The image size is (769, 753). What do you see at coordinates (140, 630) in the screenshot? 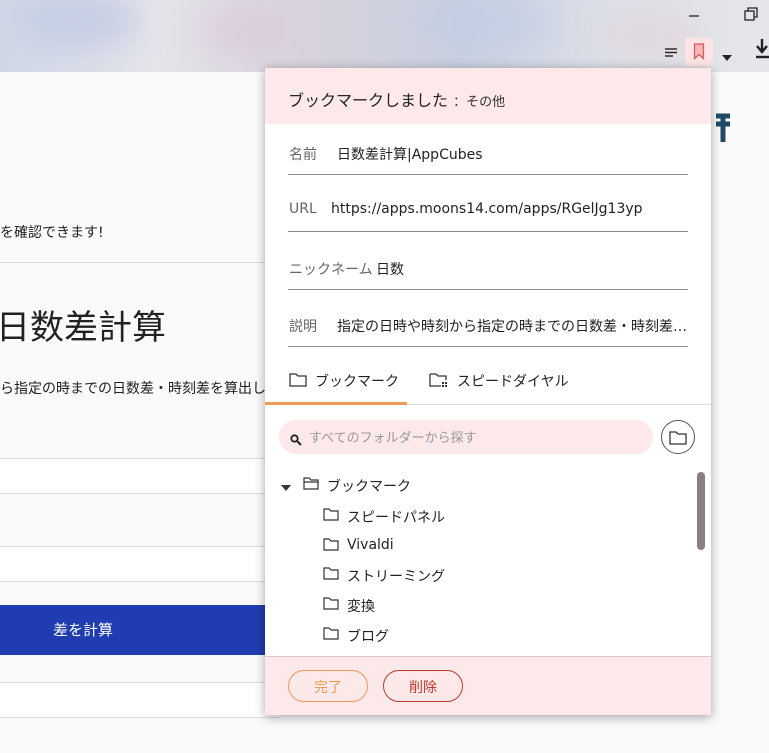
I see `calc-button: 差を計算` at bounding box center [140, 630].